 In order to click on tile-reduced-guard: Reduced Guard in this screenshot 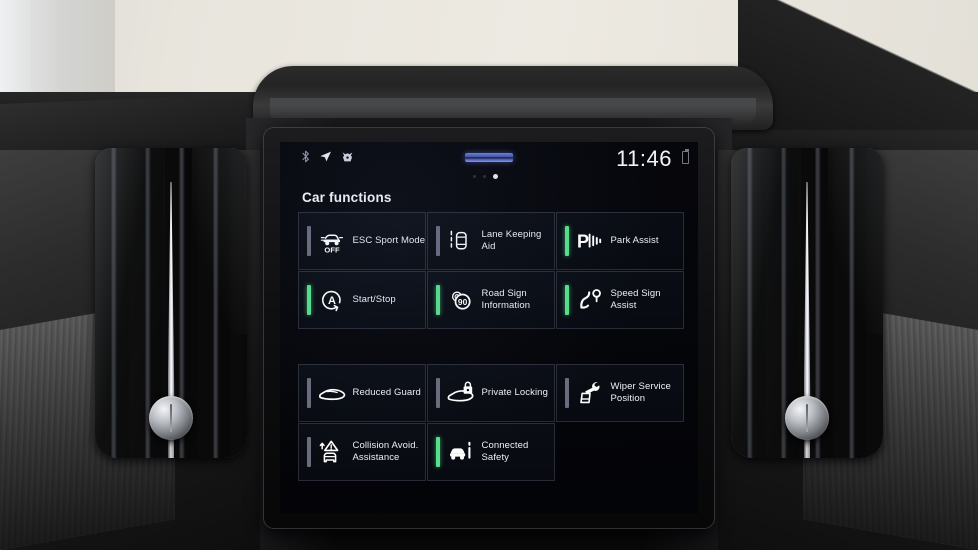, I will do `click(362, 393)`.